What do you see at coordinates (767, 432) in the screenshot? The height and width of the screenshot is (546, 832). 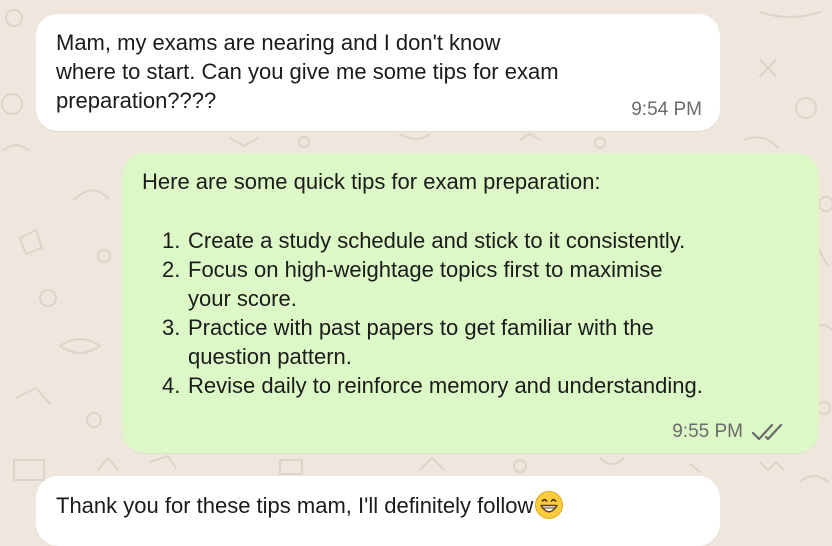 I see `double-check-icon` at bounding box center [767, 432].